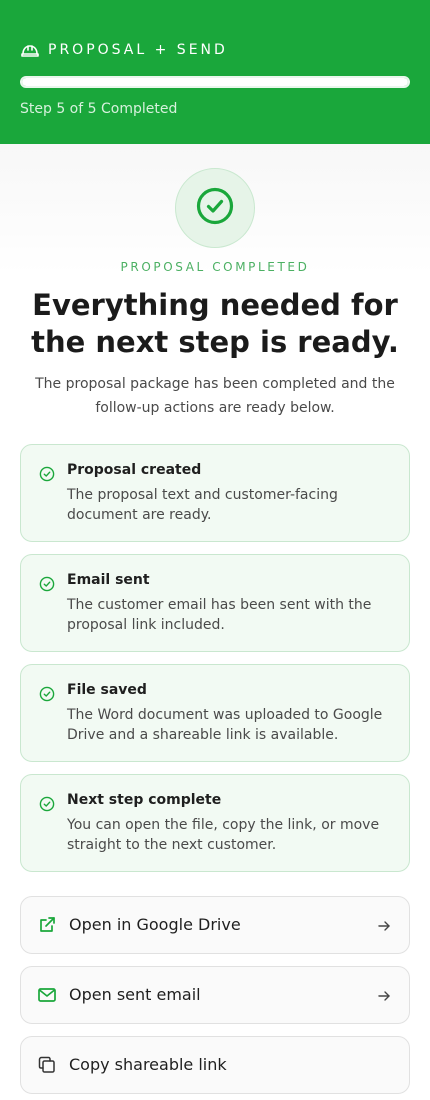  What do you see at coordinates (107, 690) in the screenshot?
I see `status-card-title: File saved` at bounding box center [107, 690].